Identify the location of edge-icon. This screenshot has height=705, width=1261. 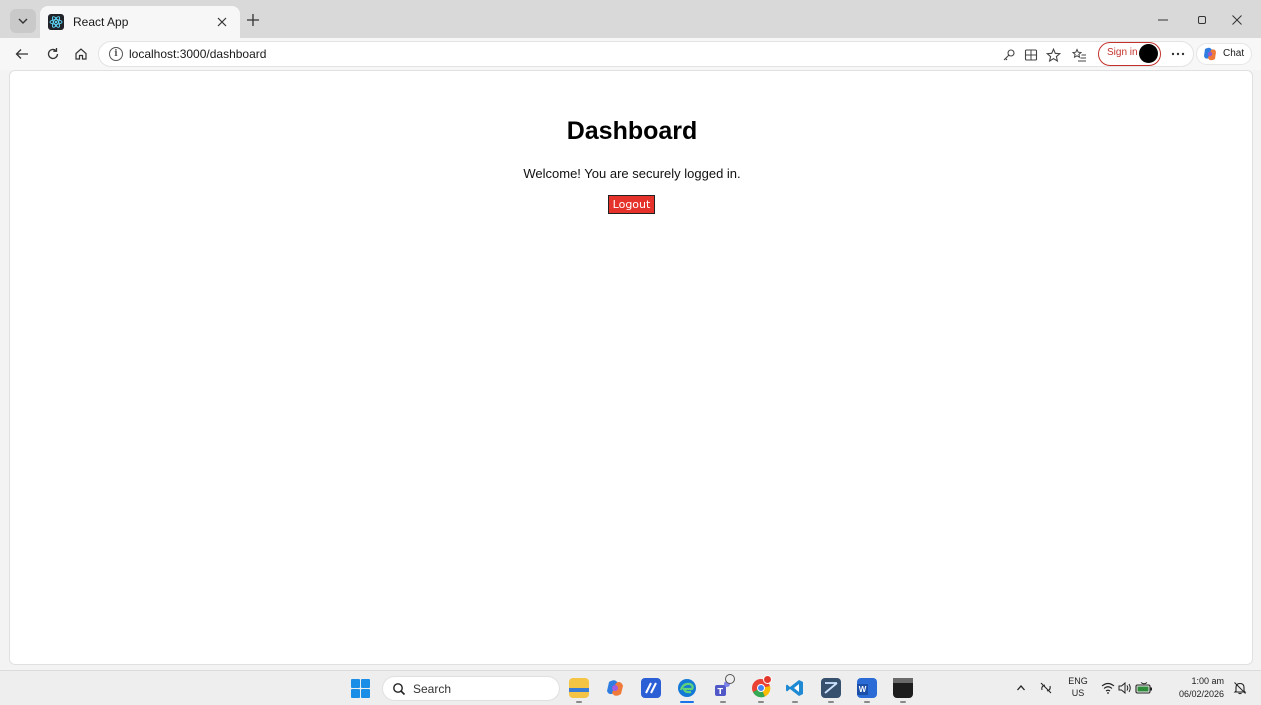
(687, 688).